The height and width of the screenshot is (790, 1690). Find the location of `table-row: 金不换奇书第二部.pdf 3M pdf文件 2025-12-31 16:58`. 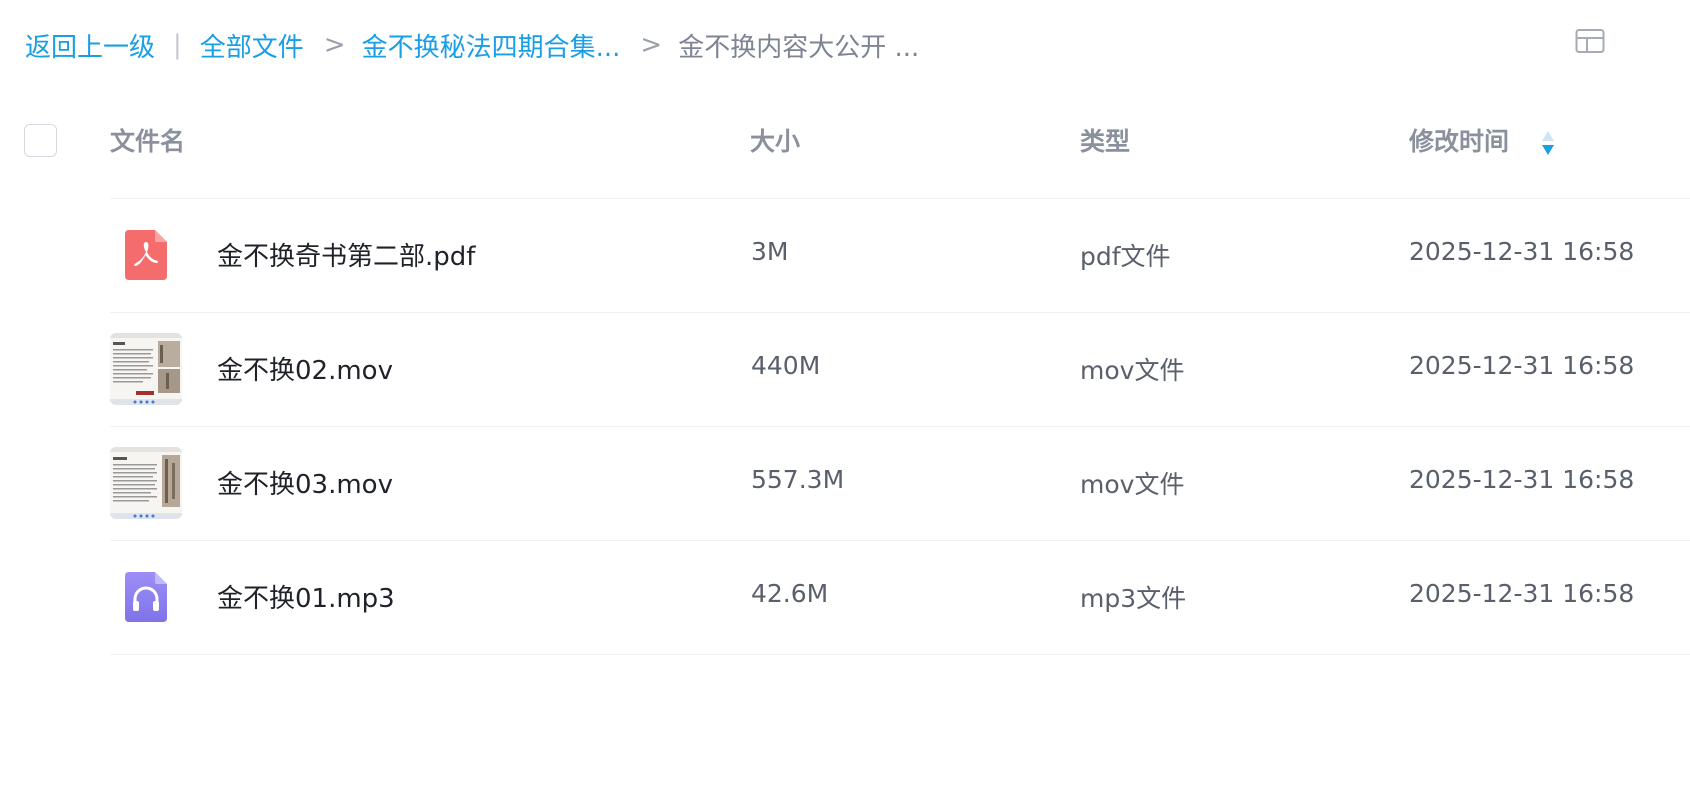

table-row: 金不换奇书第二部.pdf 3M pdf文件 2025-12-31 16:58 is located at coordinates (900, 256).